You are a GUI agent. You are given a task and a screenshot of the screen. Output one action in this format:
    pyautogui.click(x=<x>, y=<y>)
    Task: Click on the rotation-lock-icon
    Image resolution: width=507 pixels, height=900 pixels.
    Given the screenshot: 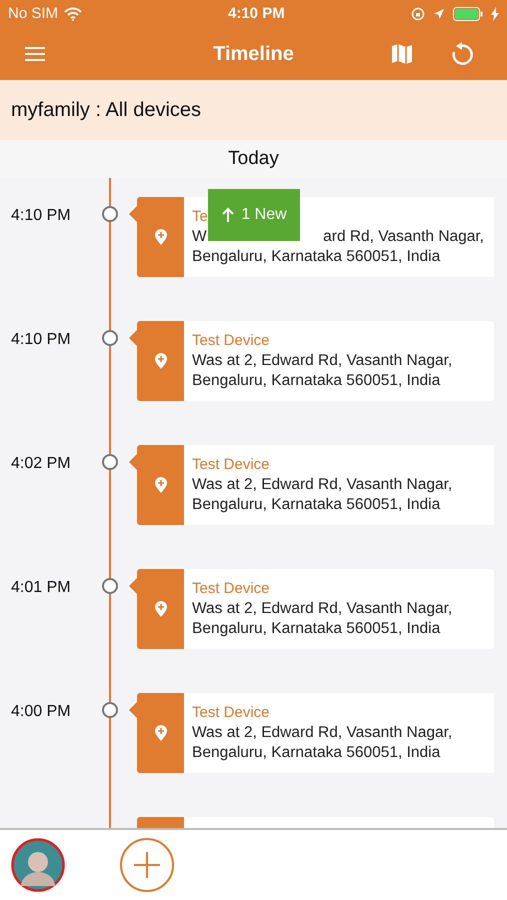 What is the action you would take?
    pyautogui.click(x=418, y=14)
    